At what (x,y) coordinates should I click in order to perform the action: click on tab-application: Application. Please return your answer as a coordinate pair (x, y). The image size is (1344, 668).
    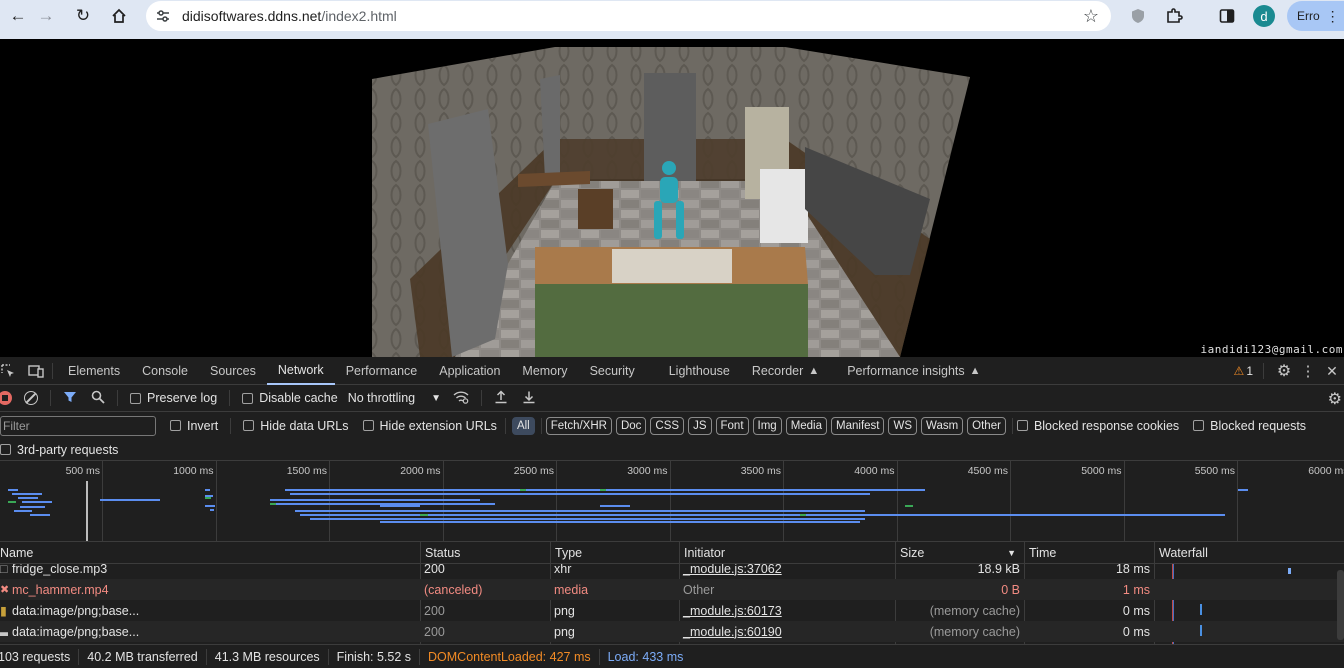
    Looking at the image, I should click on (469, 371).